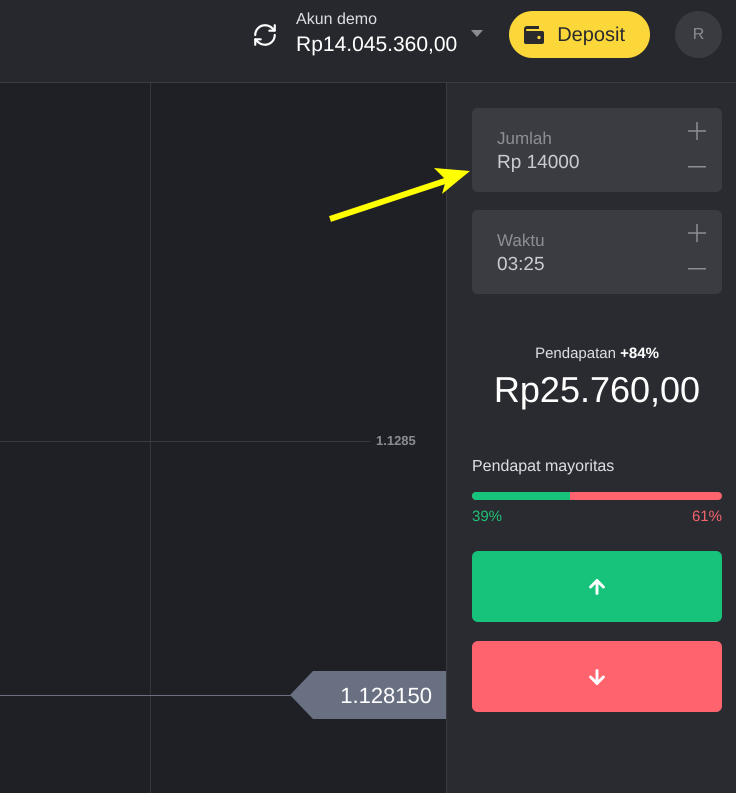 The image size is (736, 793). Describe the element at coordinates (337, 20) in the screenshot. I see `account-label: Akun demo` at that location.